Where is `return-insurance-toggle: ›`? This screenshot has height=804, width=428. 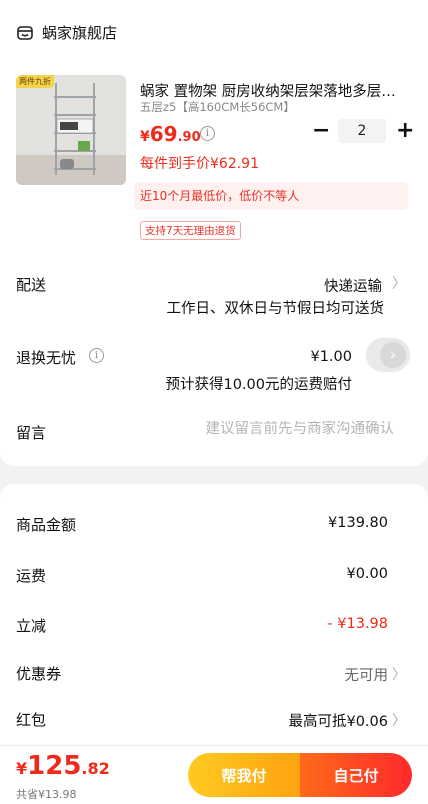
return-insurance-toggle: › is located at coordinates (388, 355).